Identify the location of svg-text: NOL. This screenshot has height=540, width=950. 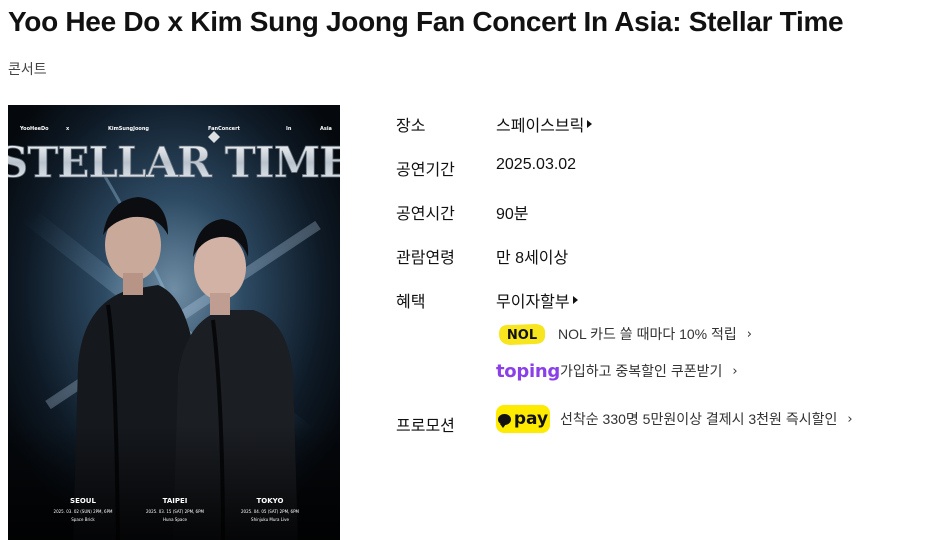
(522, 335).